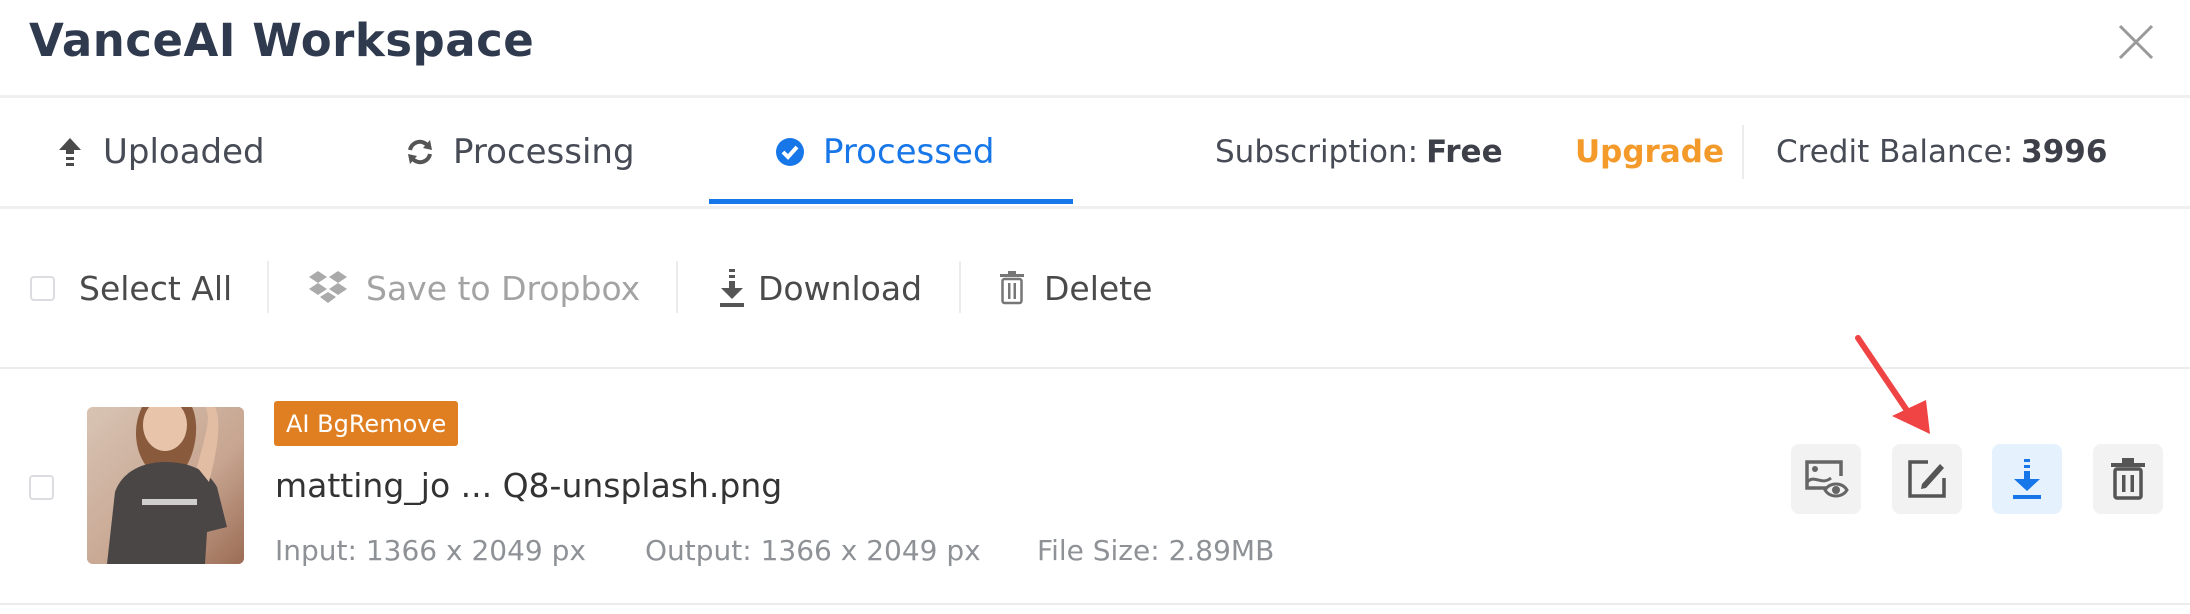 This screenshot has height=614, width=2190. I want to click on checkbox, so click(42, 288).